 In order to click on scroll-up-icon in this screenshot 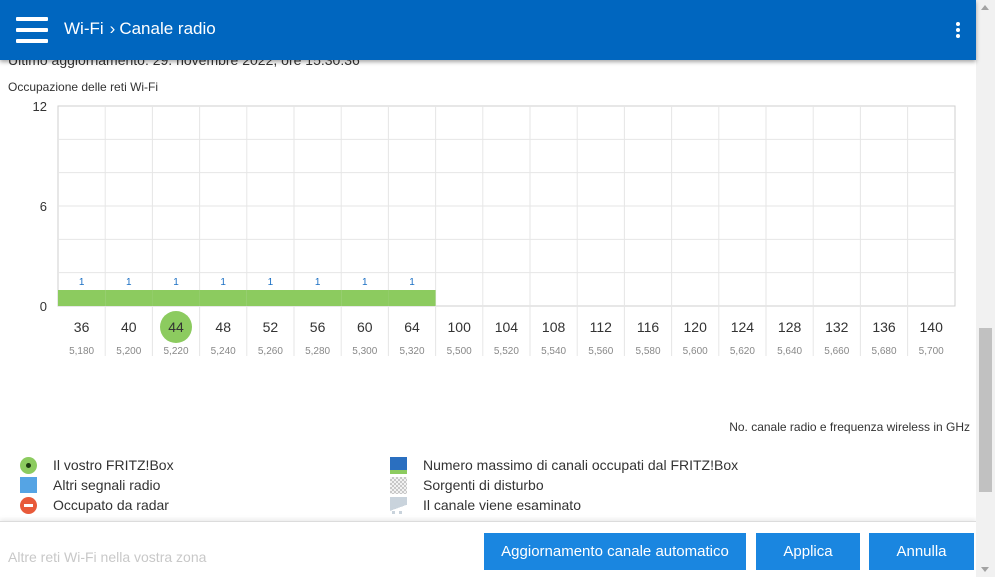, I will do `click(985, 7)`.